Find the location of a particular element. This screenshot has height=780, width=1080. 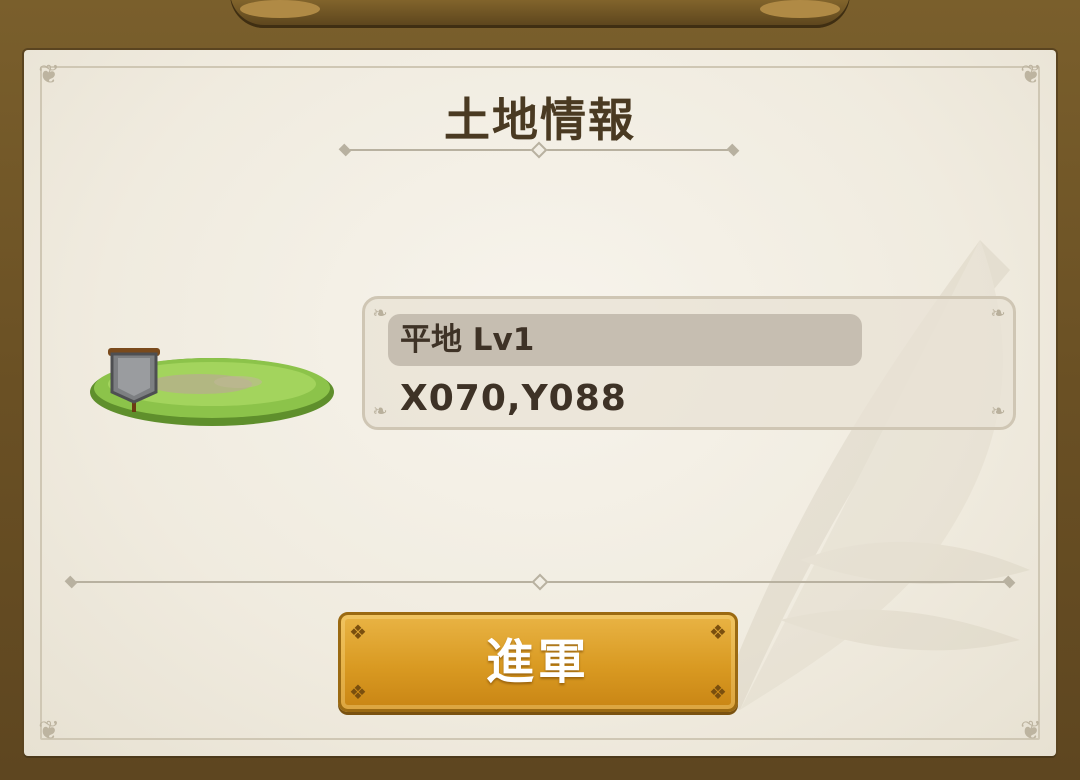

tile-coordinates: X070,Y088 is located at coordinates (513, 398).